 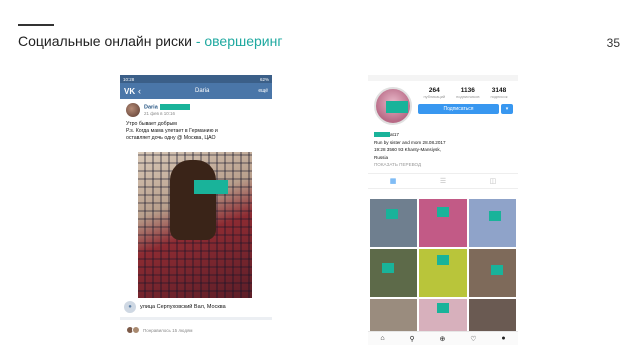 I want to click on ig-stat-posts: 264 публикаций, so click(x=434, y=93).